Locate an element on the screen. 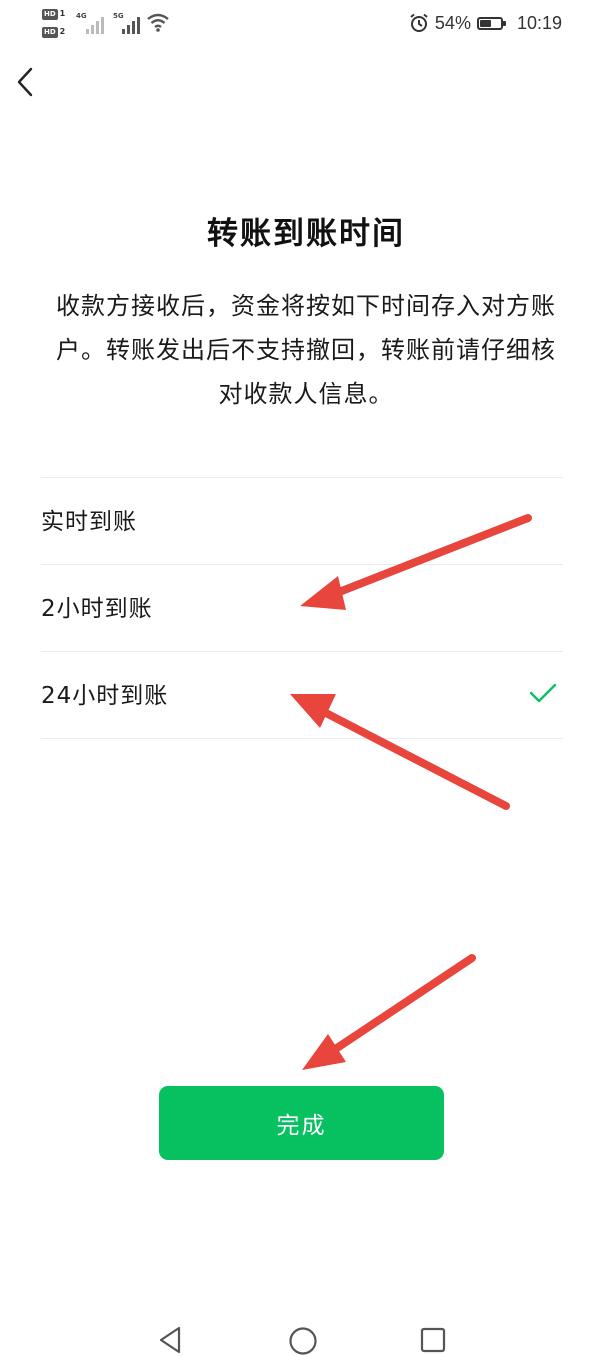  check-icon is located at coordinates (543, 693).